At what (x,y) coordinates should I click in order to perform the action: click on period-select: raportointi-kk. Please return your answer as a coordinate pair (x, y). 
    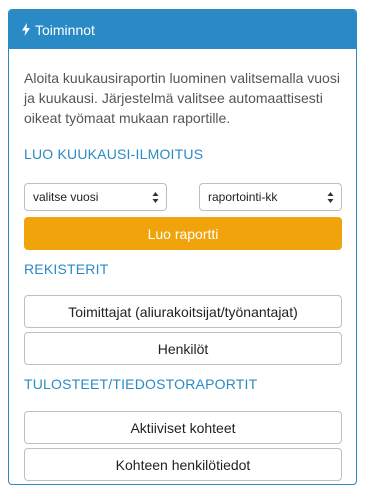
    Looking at the image, I should click on (270, 197).